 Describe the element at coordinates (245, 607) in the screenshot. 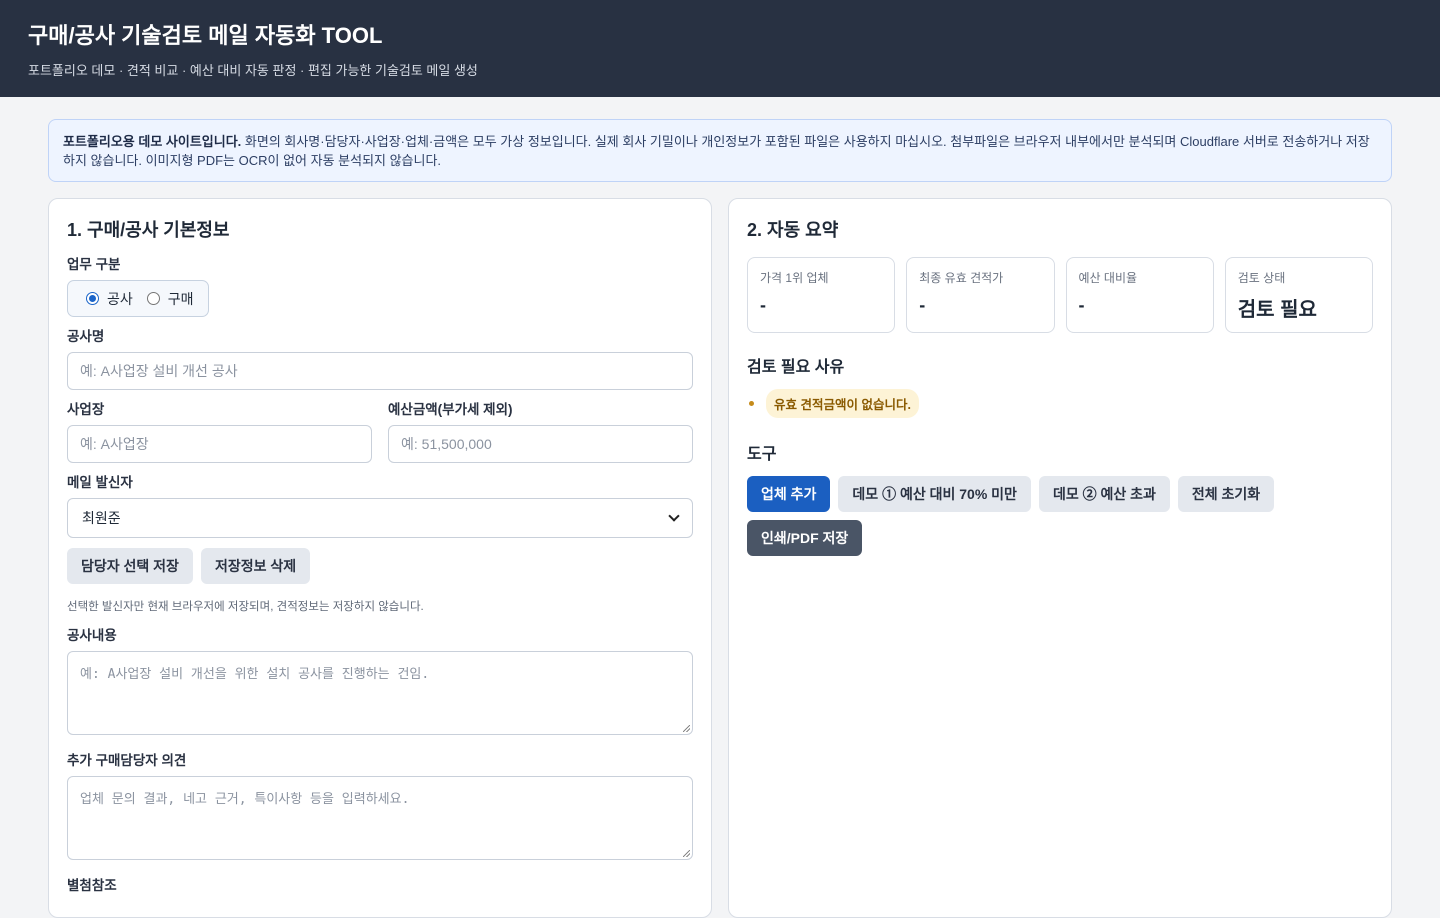

I see `sender-hint: 선택한 발신자만 현재 브라우저에 저장되며, 견적정보는 저장하지 않습니다.` at that location.